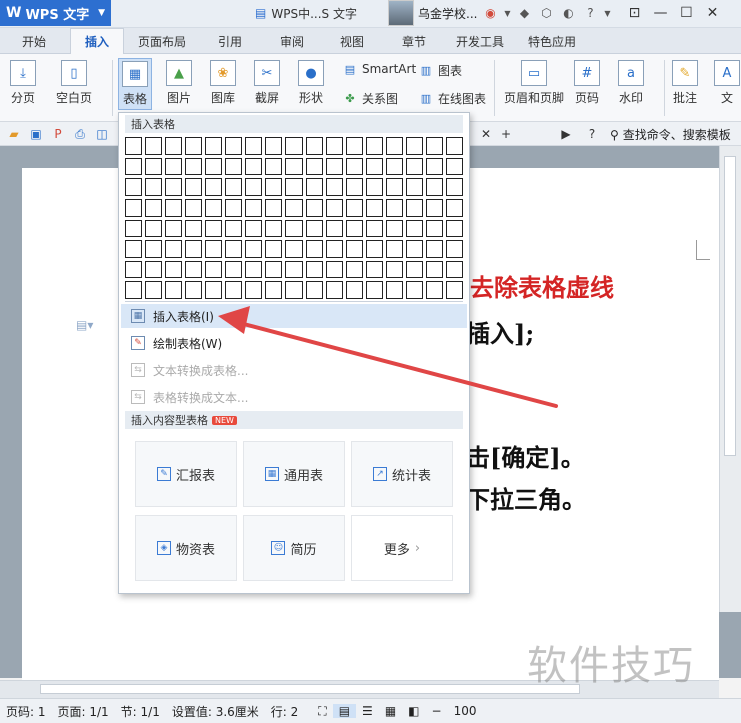 The width and height of the screenshot is (741, 723). I want to click on focus-mode-icon: ⛶, so click(322, 711).